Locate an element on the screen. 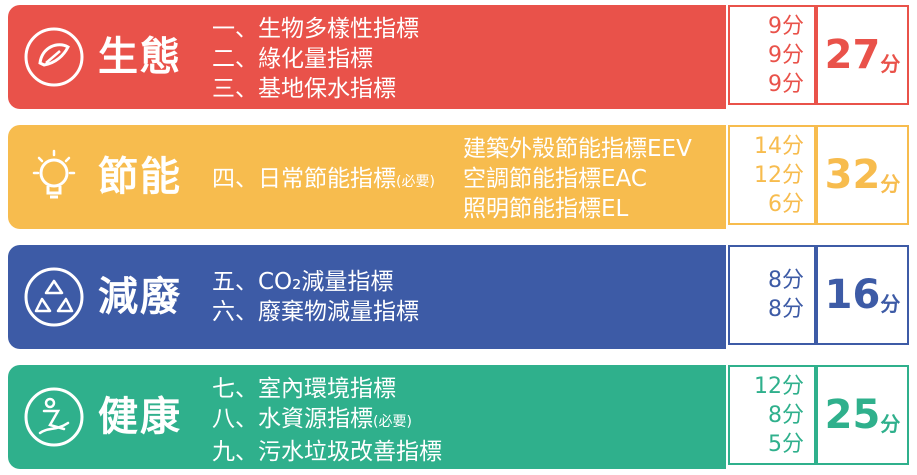 The image size is (917, 475). total-score-box: 16 分 is located at coordinates (862, 295).